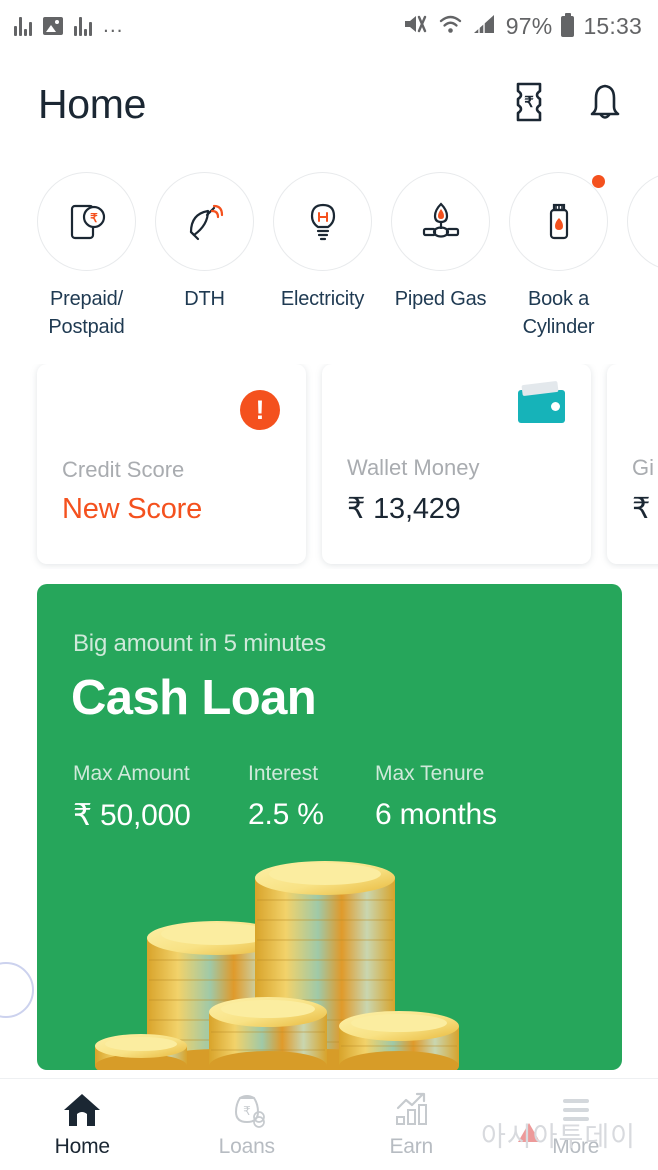  Describe the element at coordinates (612, 25) in the screenshot. I see `clock-label: 15:33` at that location.